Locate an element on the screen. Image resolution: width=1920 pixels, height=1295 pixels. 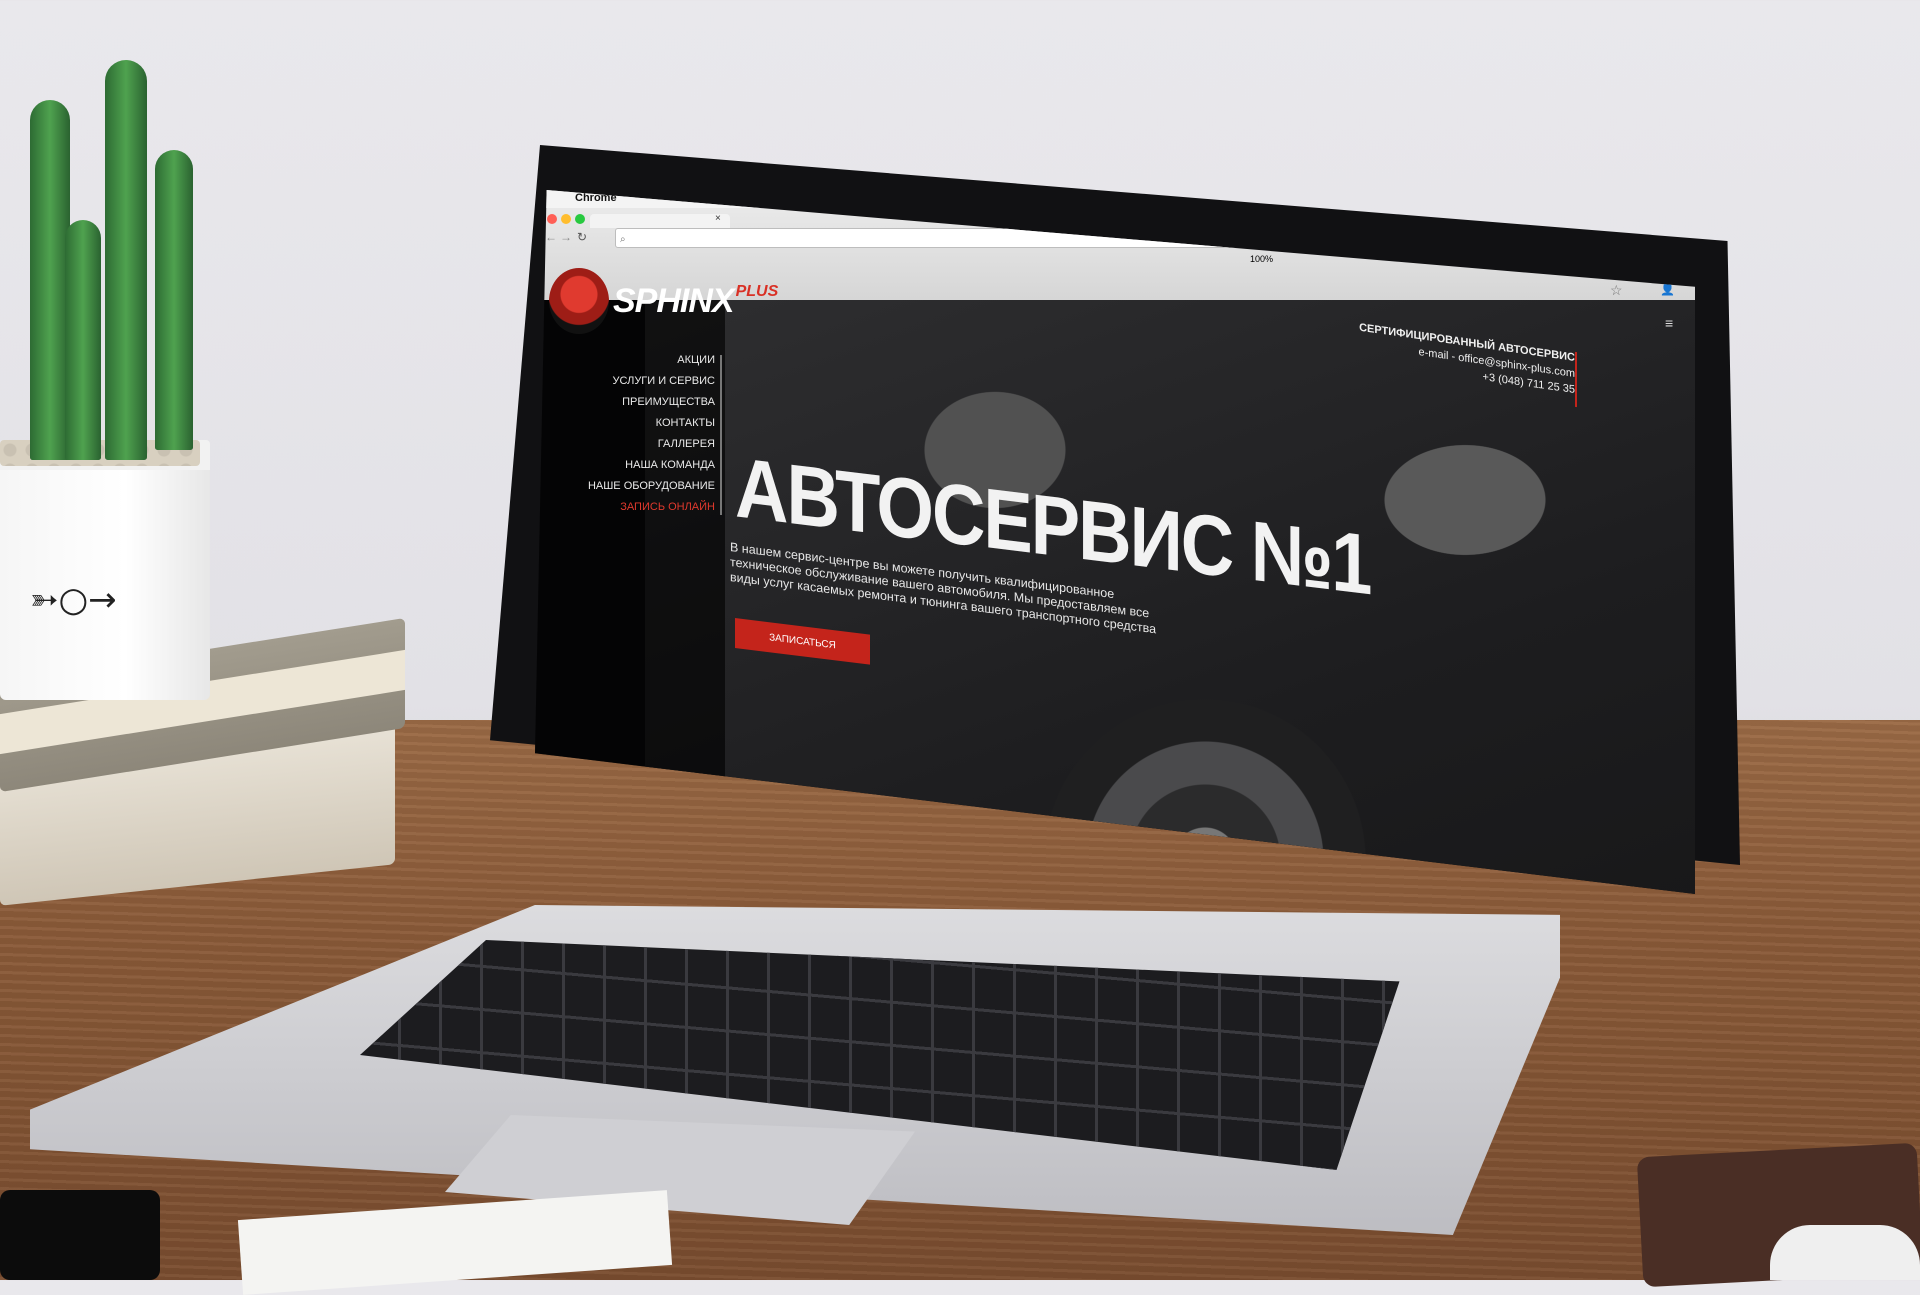
menu-icon: ≡ is located at coordinates (1669, 323).